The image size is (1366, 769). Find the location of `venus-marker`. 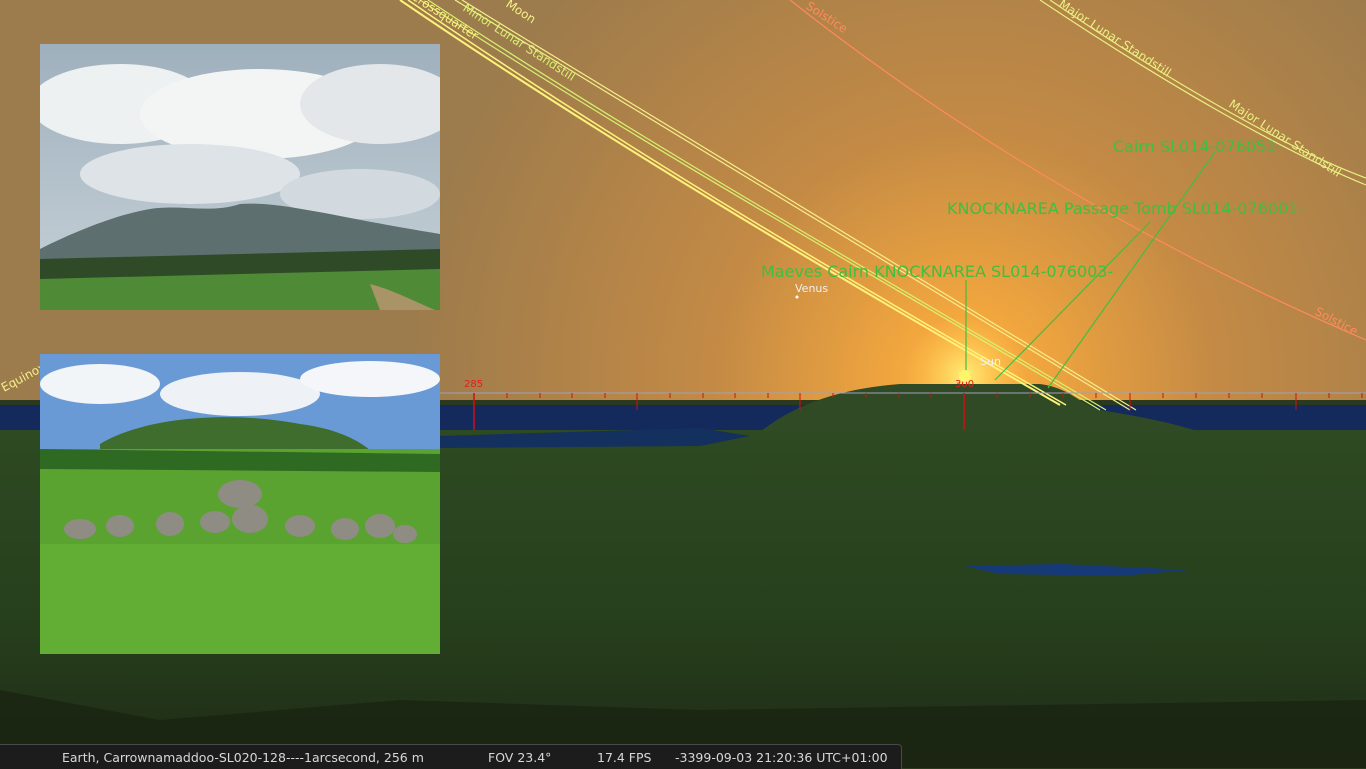

venus-marker is located at coordinates (797, 297).